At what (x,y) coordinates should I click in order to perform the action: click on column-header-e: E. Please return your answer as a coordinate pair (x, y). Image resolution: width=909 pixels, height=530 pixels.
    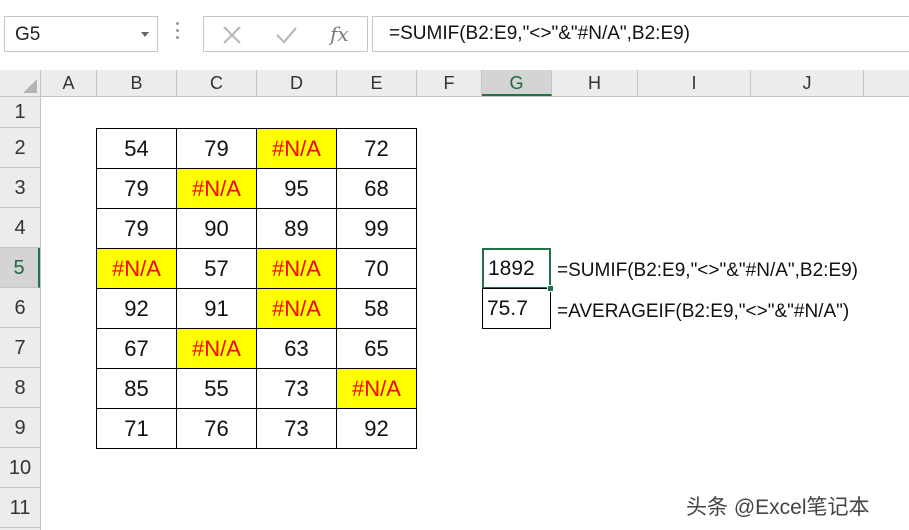
    Looking at the image, I should click on (377, 83).